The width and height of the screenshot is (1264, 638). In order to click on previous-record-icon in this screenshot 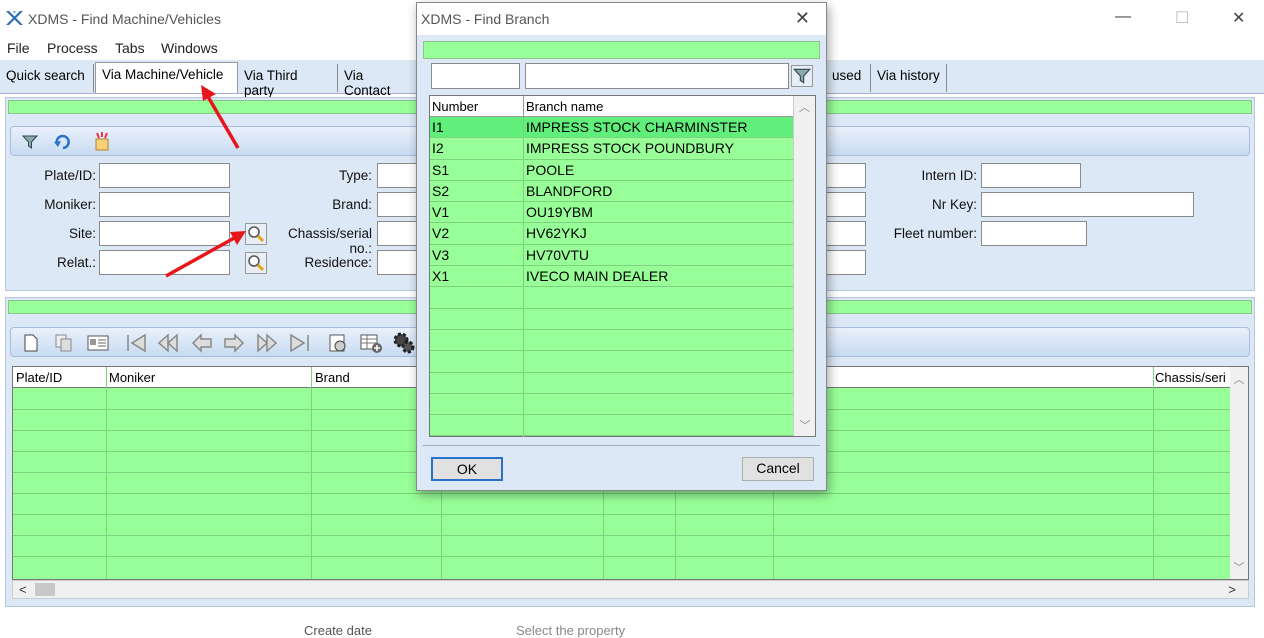, I will do `click(202, 343)`.